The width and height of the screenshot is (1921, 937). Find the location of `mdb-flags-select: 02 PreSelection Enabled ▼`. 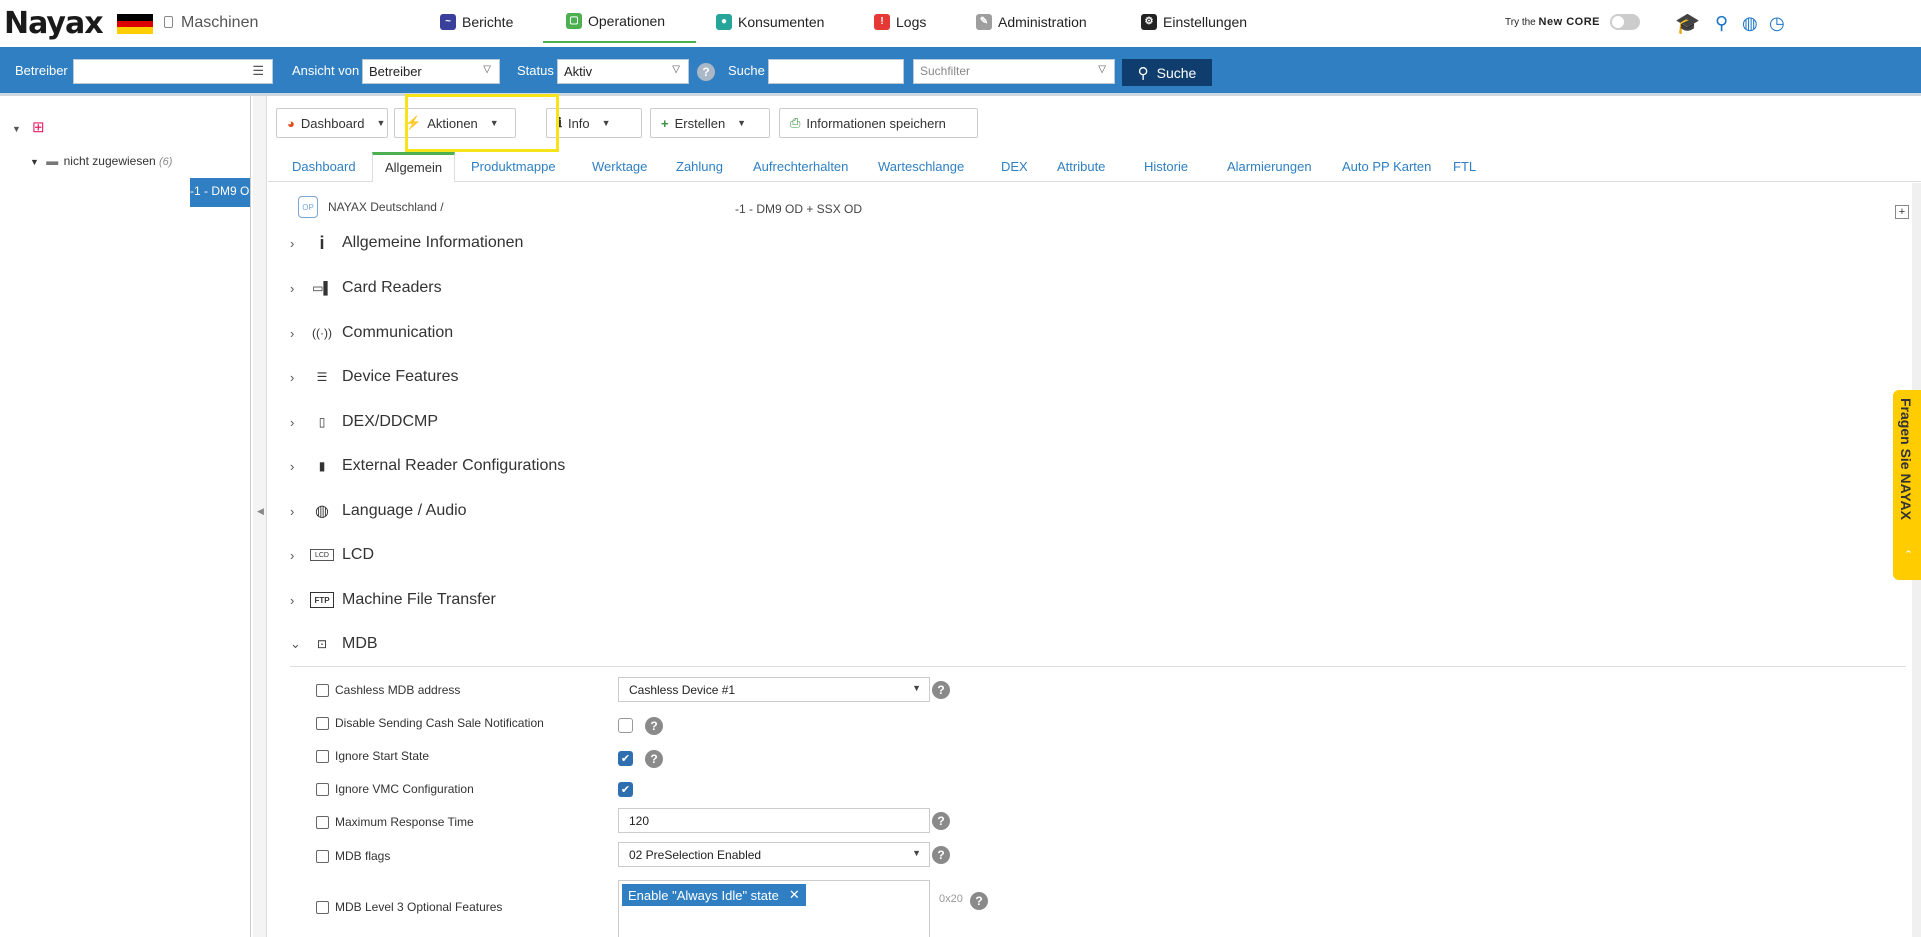

mdb-flags-select: 02 PreSelection Enabled ▼ is located at coordinates (774, 854).